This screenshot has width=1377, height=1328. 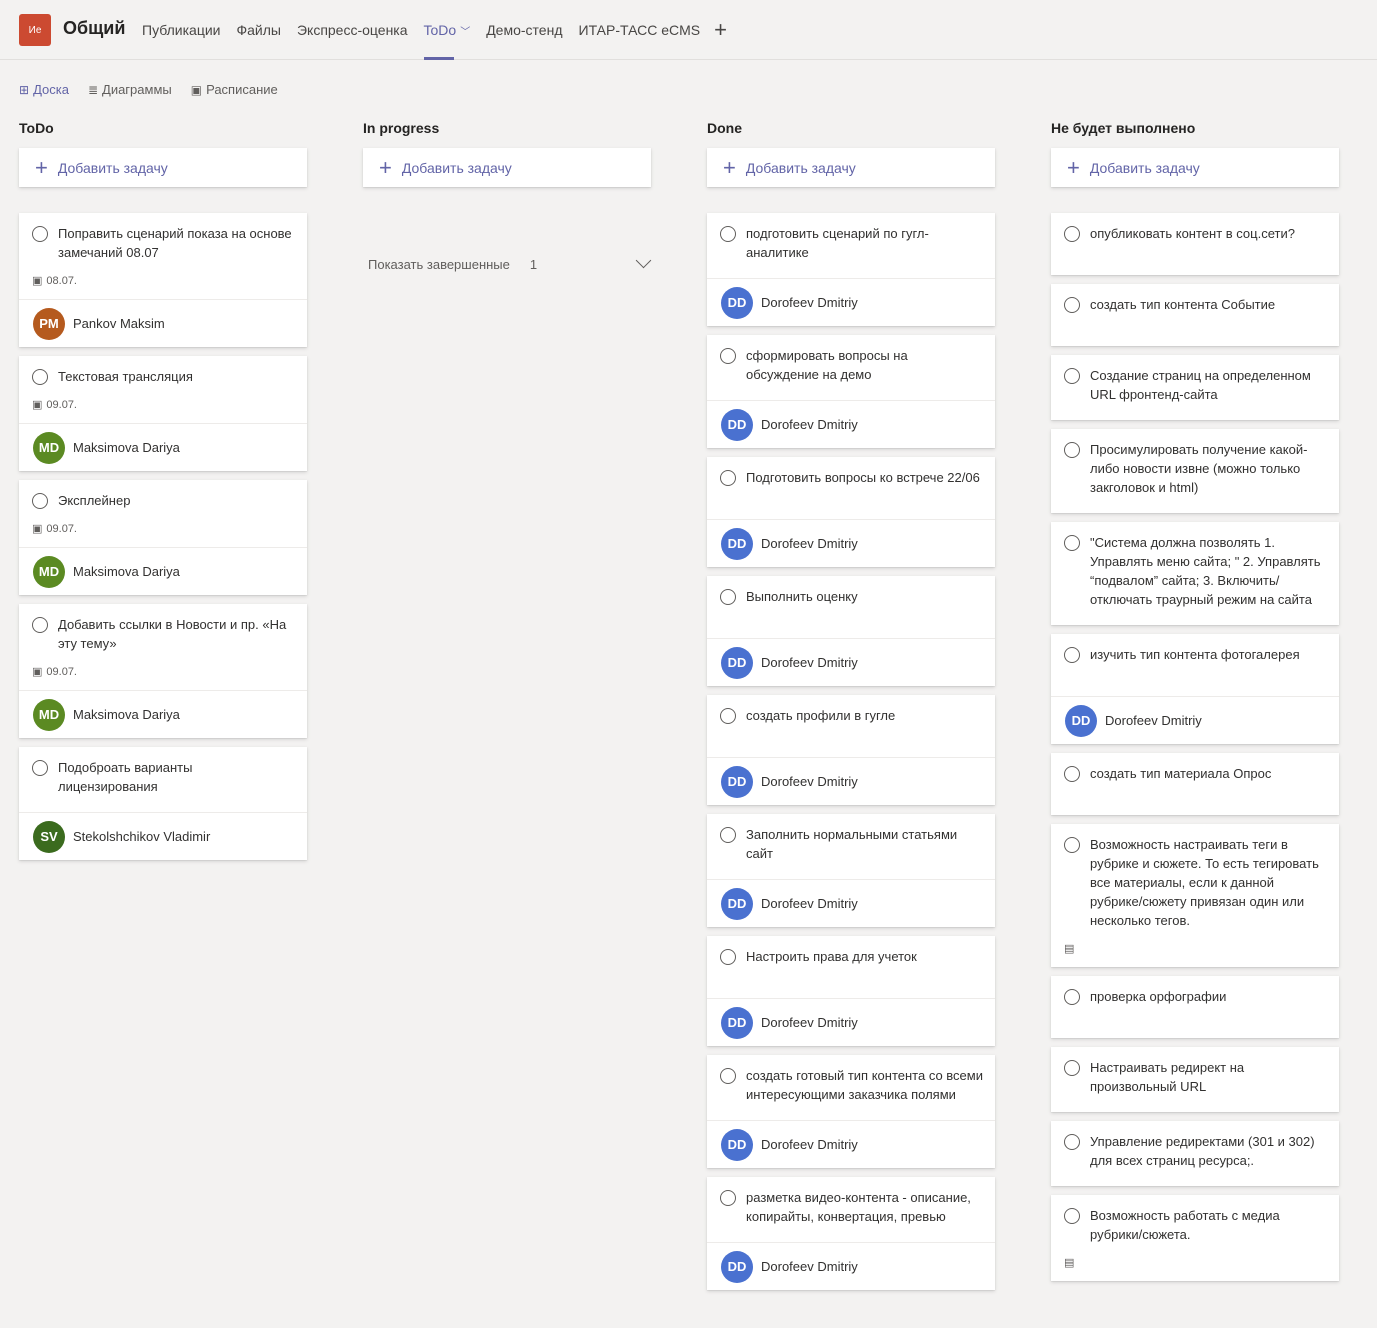 I want to click on view-label: Расписание, so click(x=242, y=89).